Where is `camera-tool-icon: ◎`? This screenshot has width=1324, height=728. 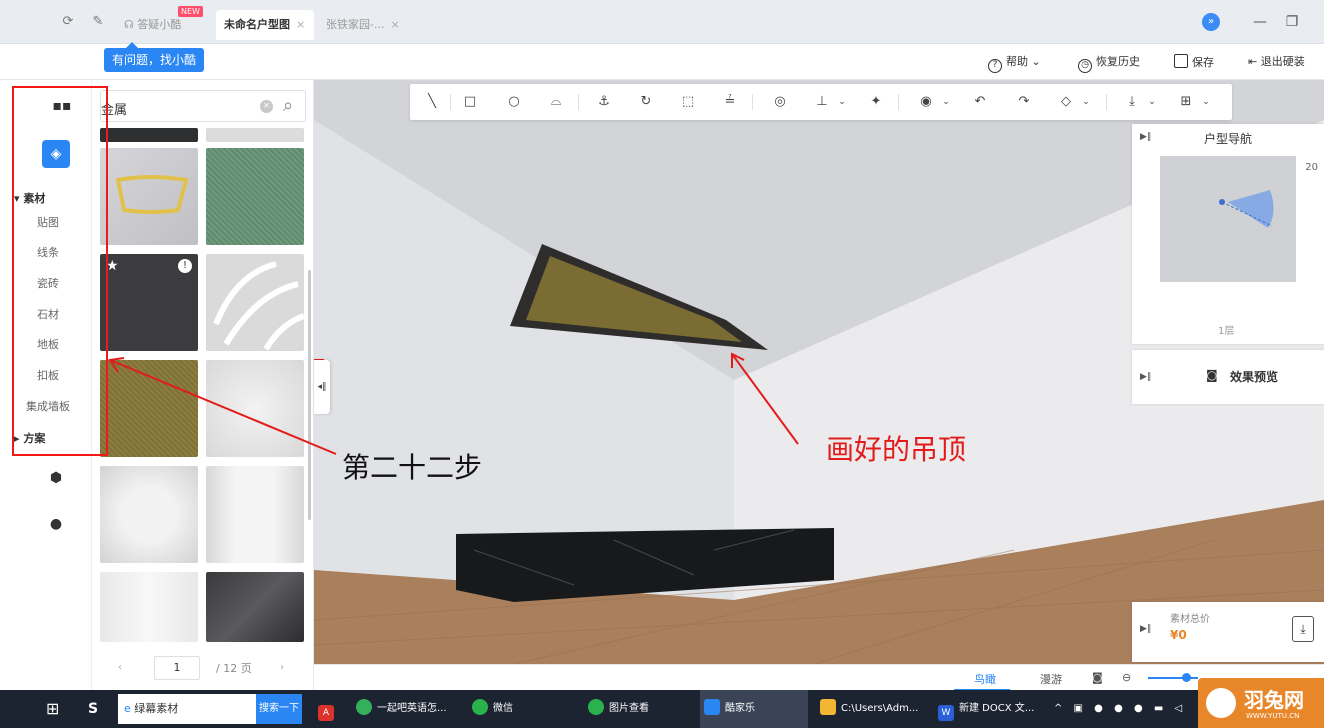 camera-tool-icon: ◎ is located at coordinates (780, 102).